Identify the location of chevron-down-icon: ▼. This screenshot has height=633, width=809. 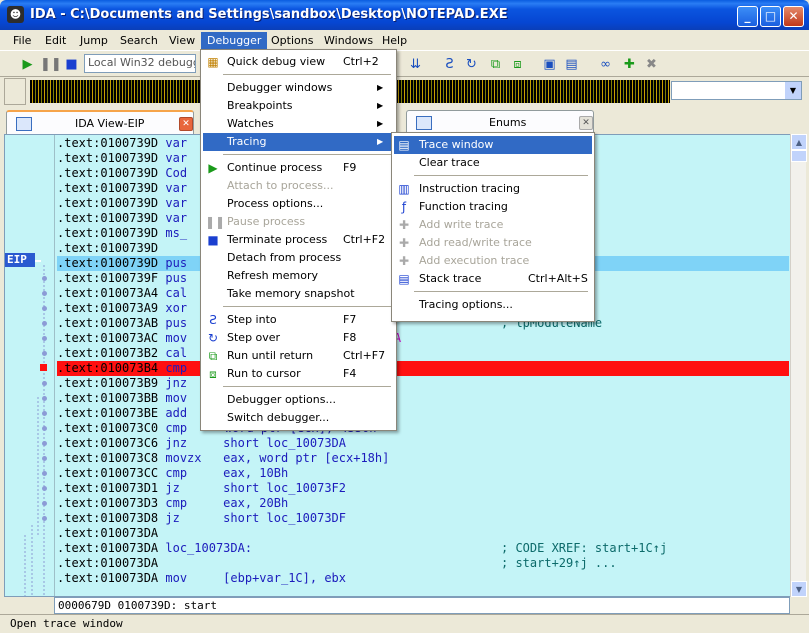
(793, 90).